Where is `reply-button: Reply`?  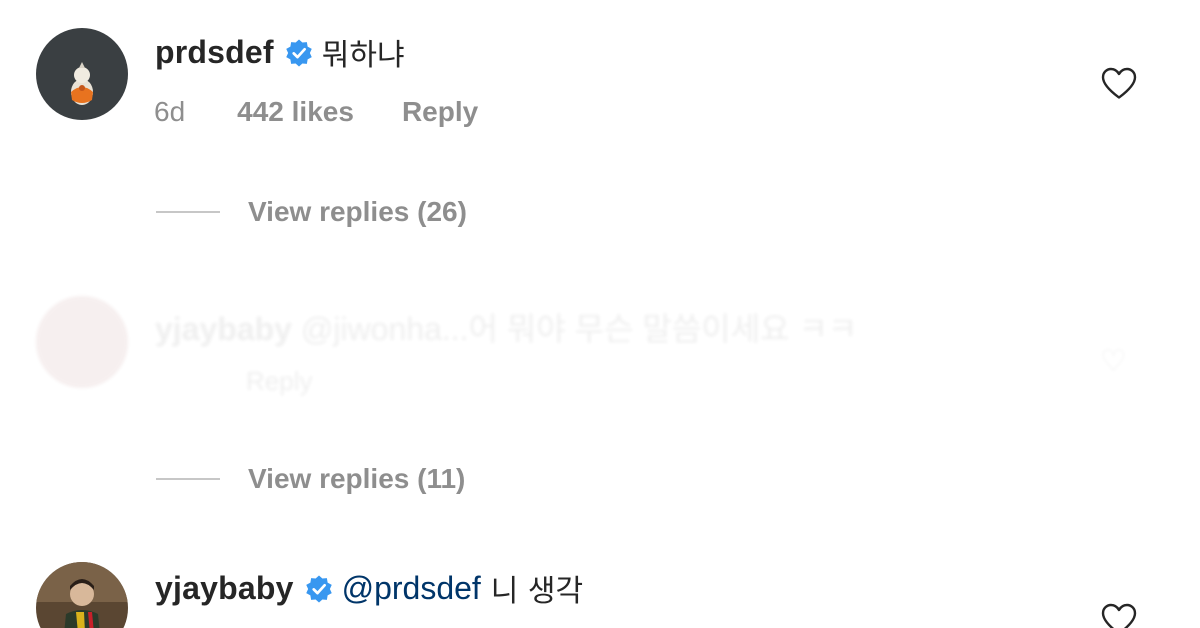 reply-button: Reply is located at coordinates (440, 112).